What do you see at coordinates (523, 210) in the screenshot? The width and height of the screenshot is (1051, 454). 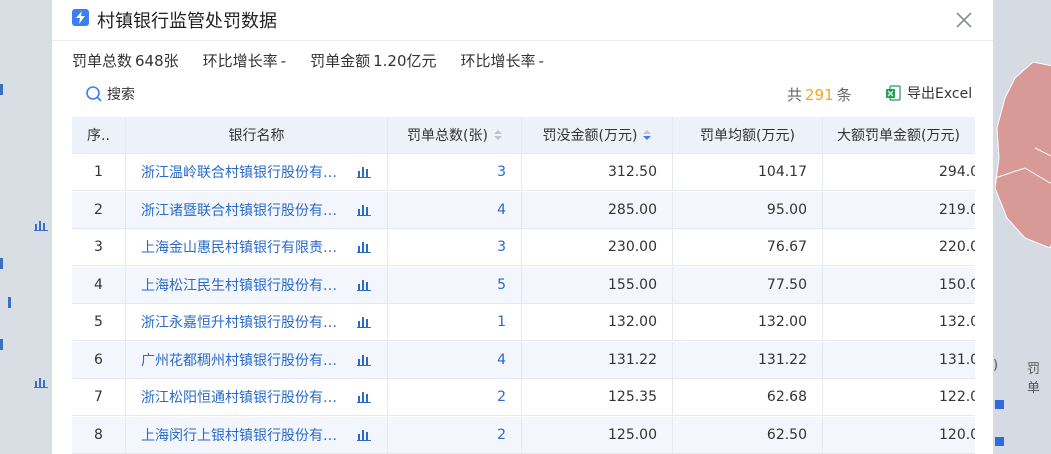 I see `table-row: 2 浙江诸暨联合村镇银行股份有限公司 4 285.0095.00 219.0` at bounding box center [523, 210].